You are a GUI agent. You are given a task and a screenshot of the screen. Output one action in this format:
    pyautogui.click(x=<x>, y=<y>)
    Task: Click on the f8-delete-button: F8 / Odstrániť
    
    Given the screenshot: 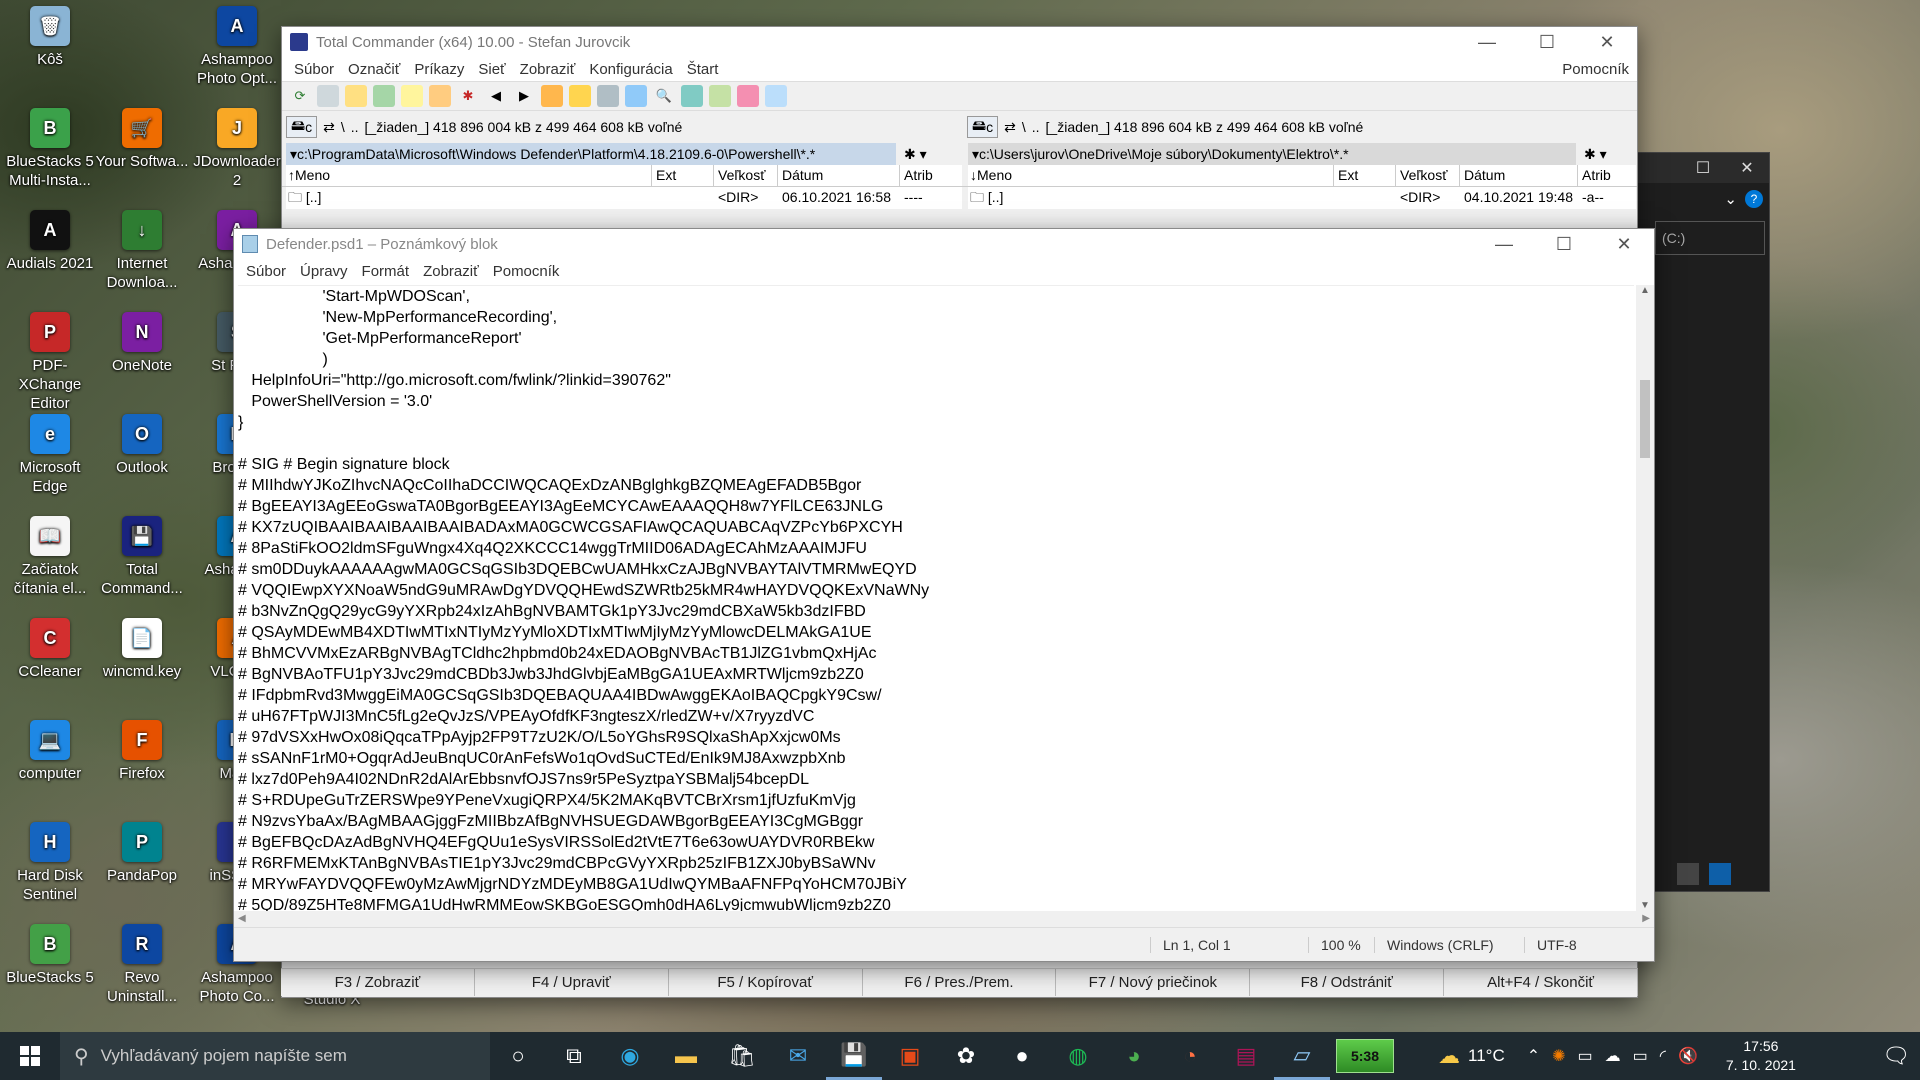 What is the action you would take?
    pyautogui.click(x=1347, y=982)
    